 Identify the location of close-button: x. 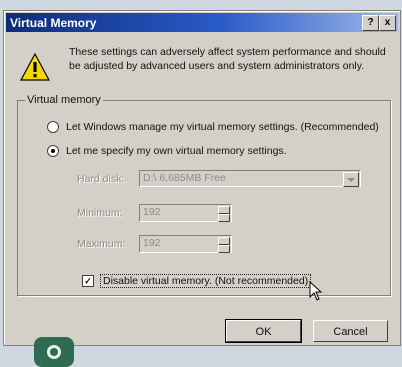
(387, 23).